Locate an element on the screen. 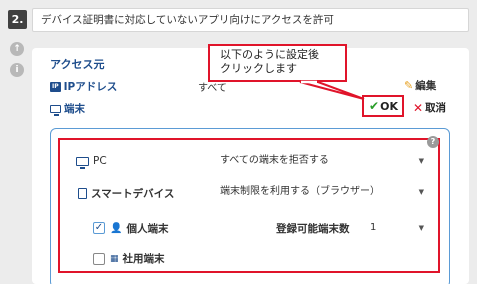 This screenshot has height=284, width=477. step-number-badge: 2. is located at coordinates (17, 19).